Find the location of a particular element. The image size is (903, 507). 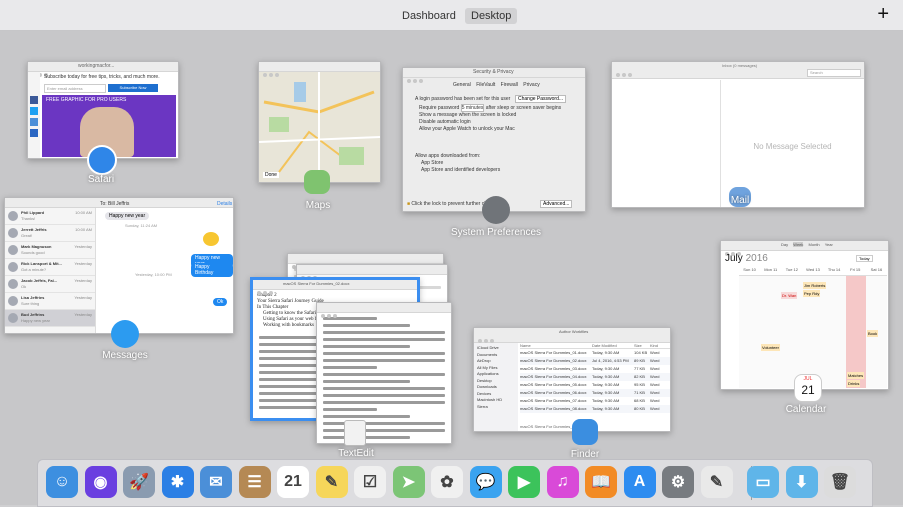

calendar-event: Jim Roberts is located at coordinates (815, 285).